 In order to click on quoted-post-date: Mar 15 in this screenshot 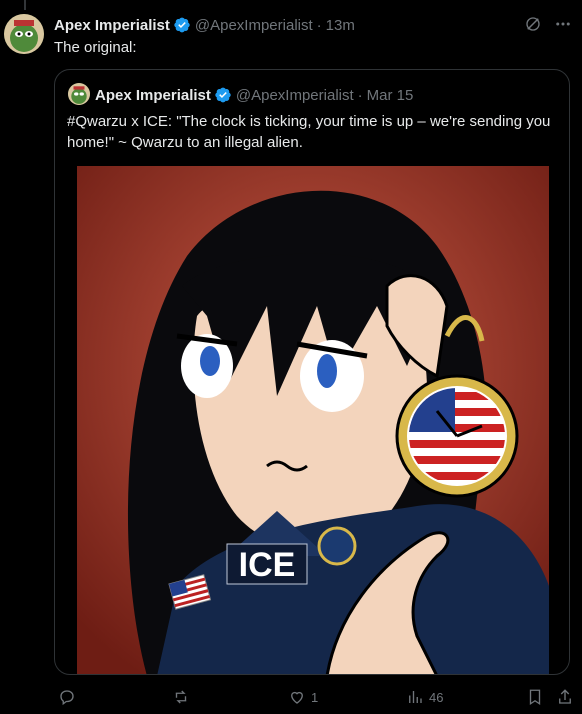, I will do `click(390, 95)`.